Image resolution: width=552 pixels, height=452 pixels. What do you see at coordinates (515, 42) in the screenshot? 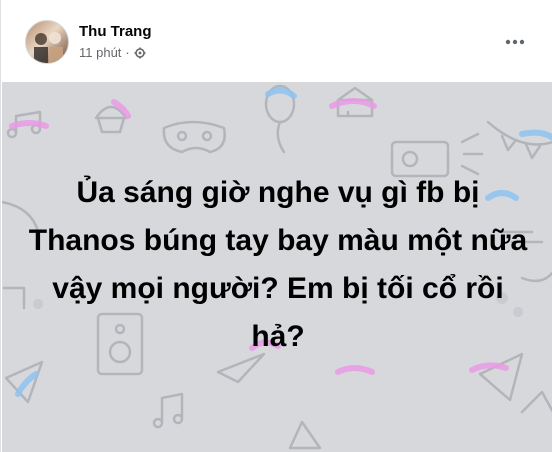
I see `more-horizontal-icon` at bounding box center [515, 42].